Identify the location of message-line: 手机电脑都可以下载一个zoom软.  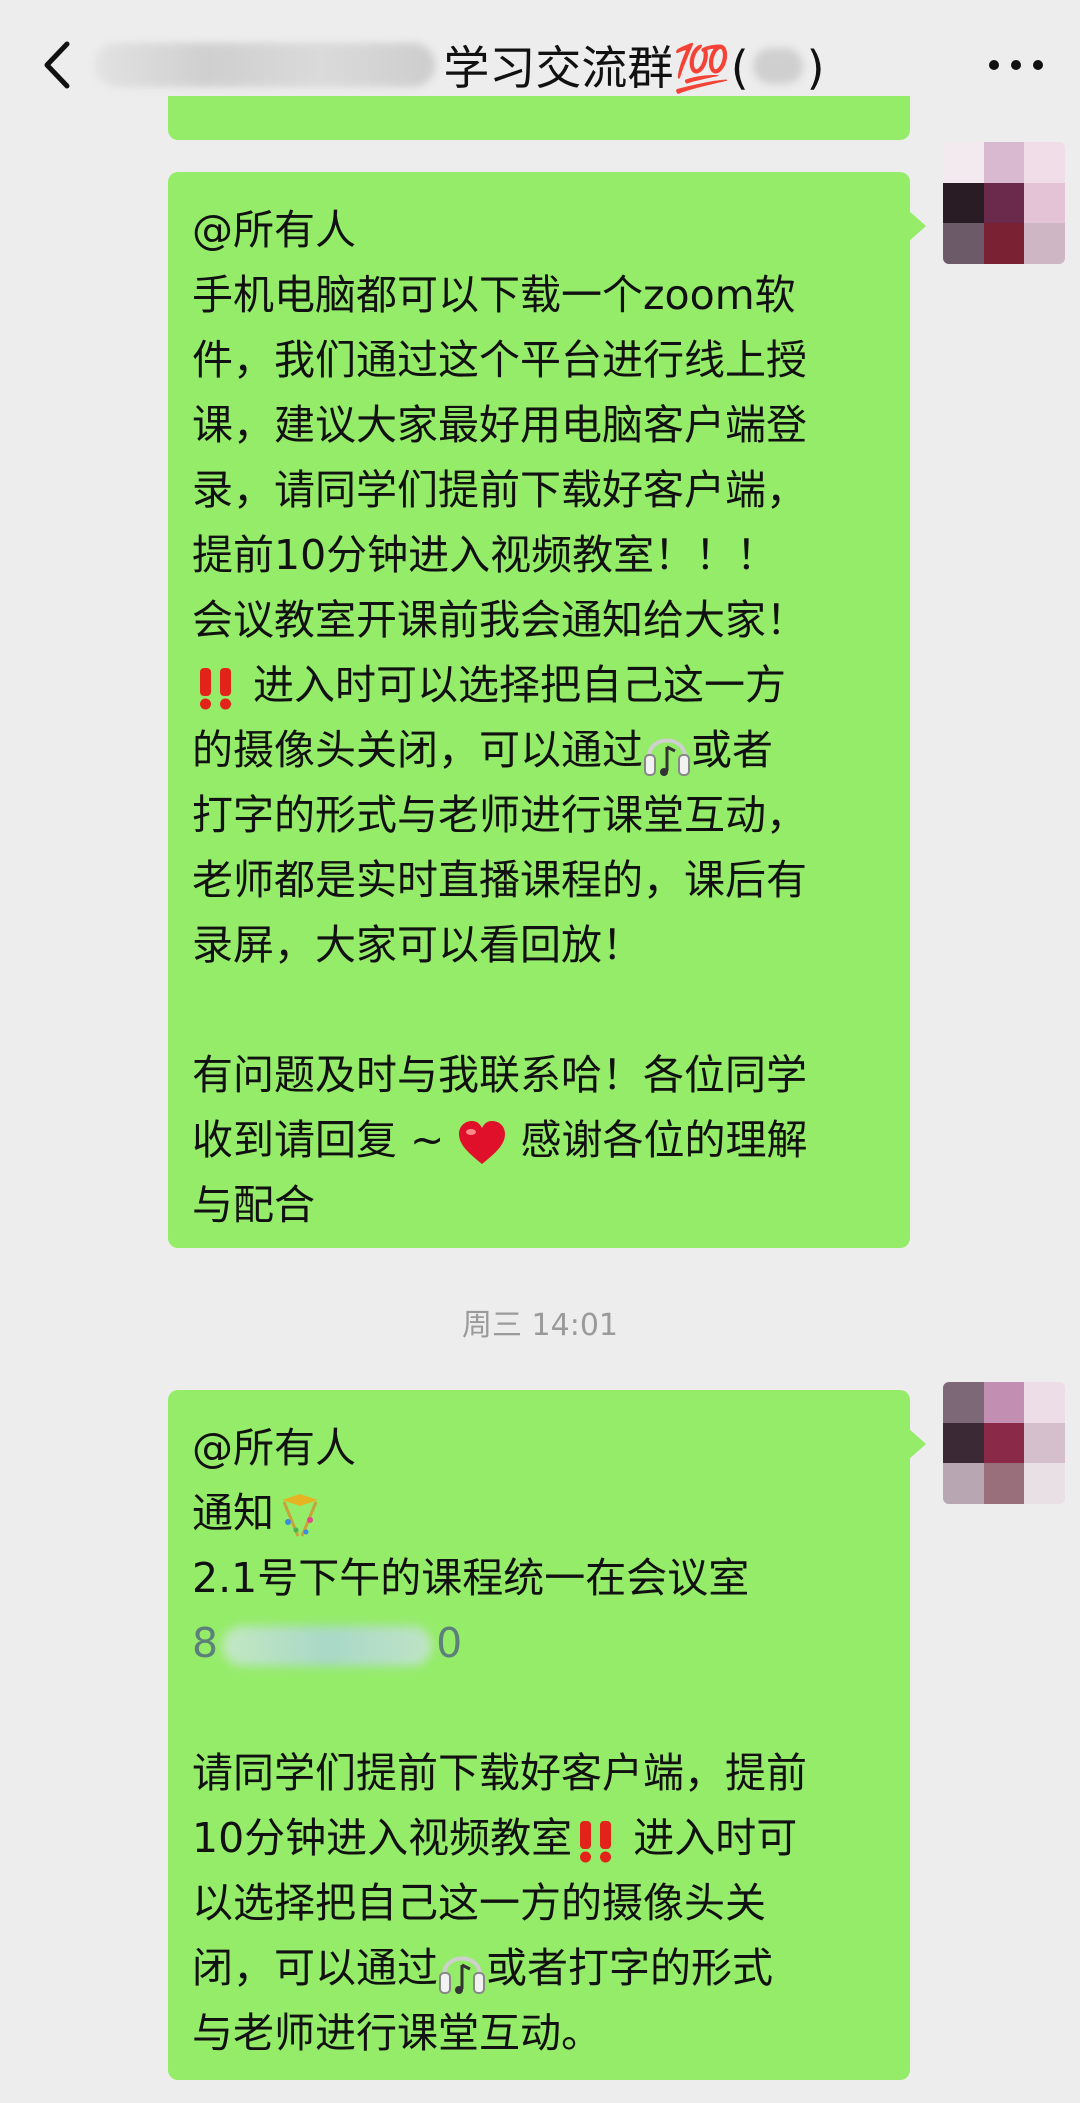
(494, 295).